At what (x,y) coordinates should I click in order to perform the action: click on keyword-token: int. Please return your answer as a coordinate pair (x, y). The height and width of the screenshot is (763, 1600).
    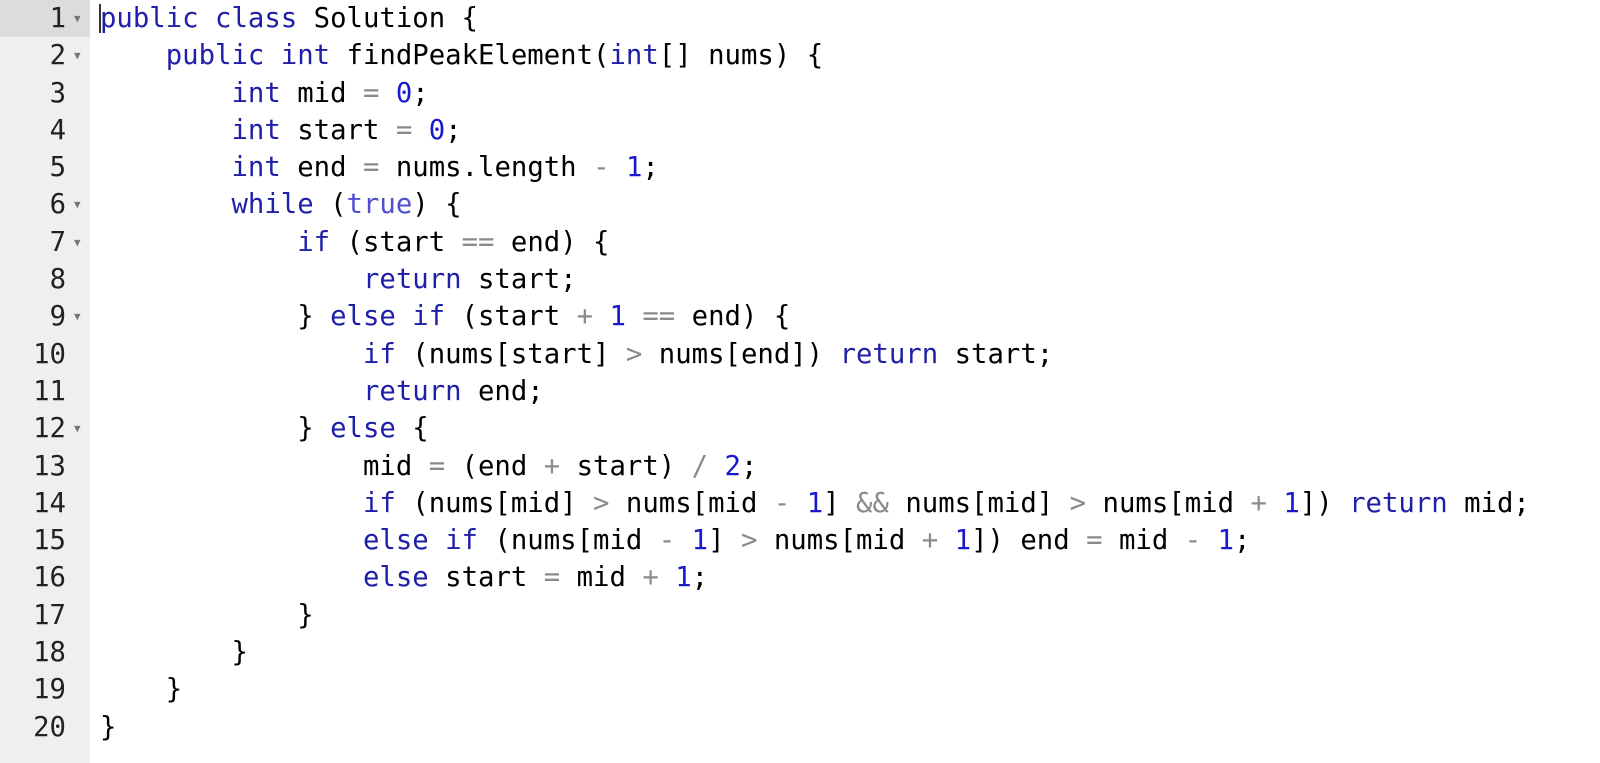
    Looking at the image, I should click on (256, 168).